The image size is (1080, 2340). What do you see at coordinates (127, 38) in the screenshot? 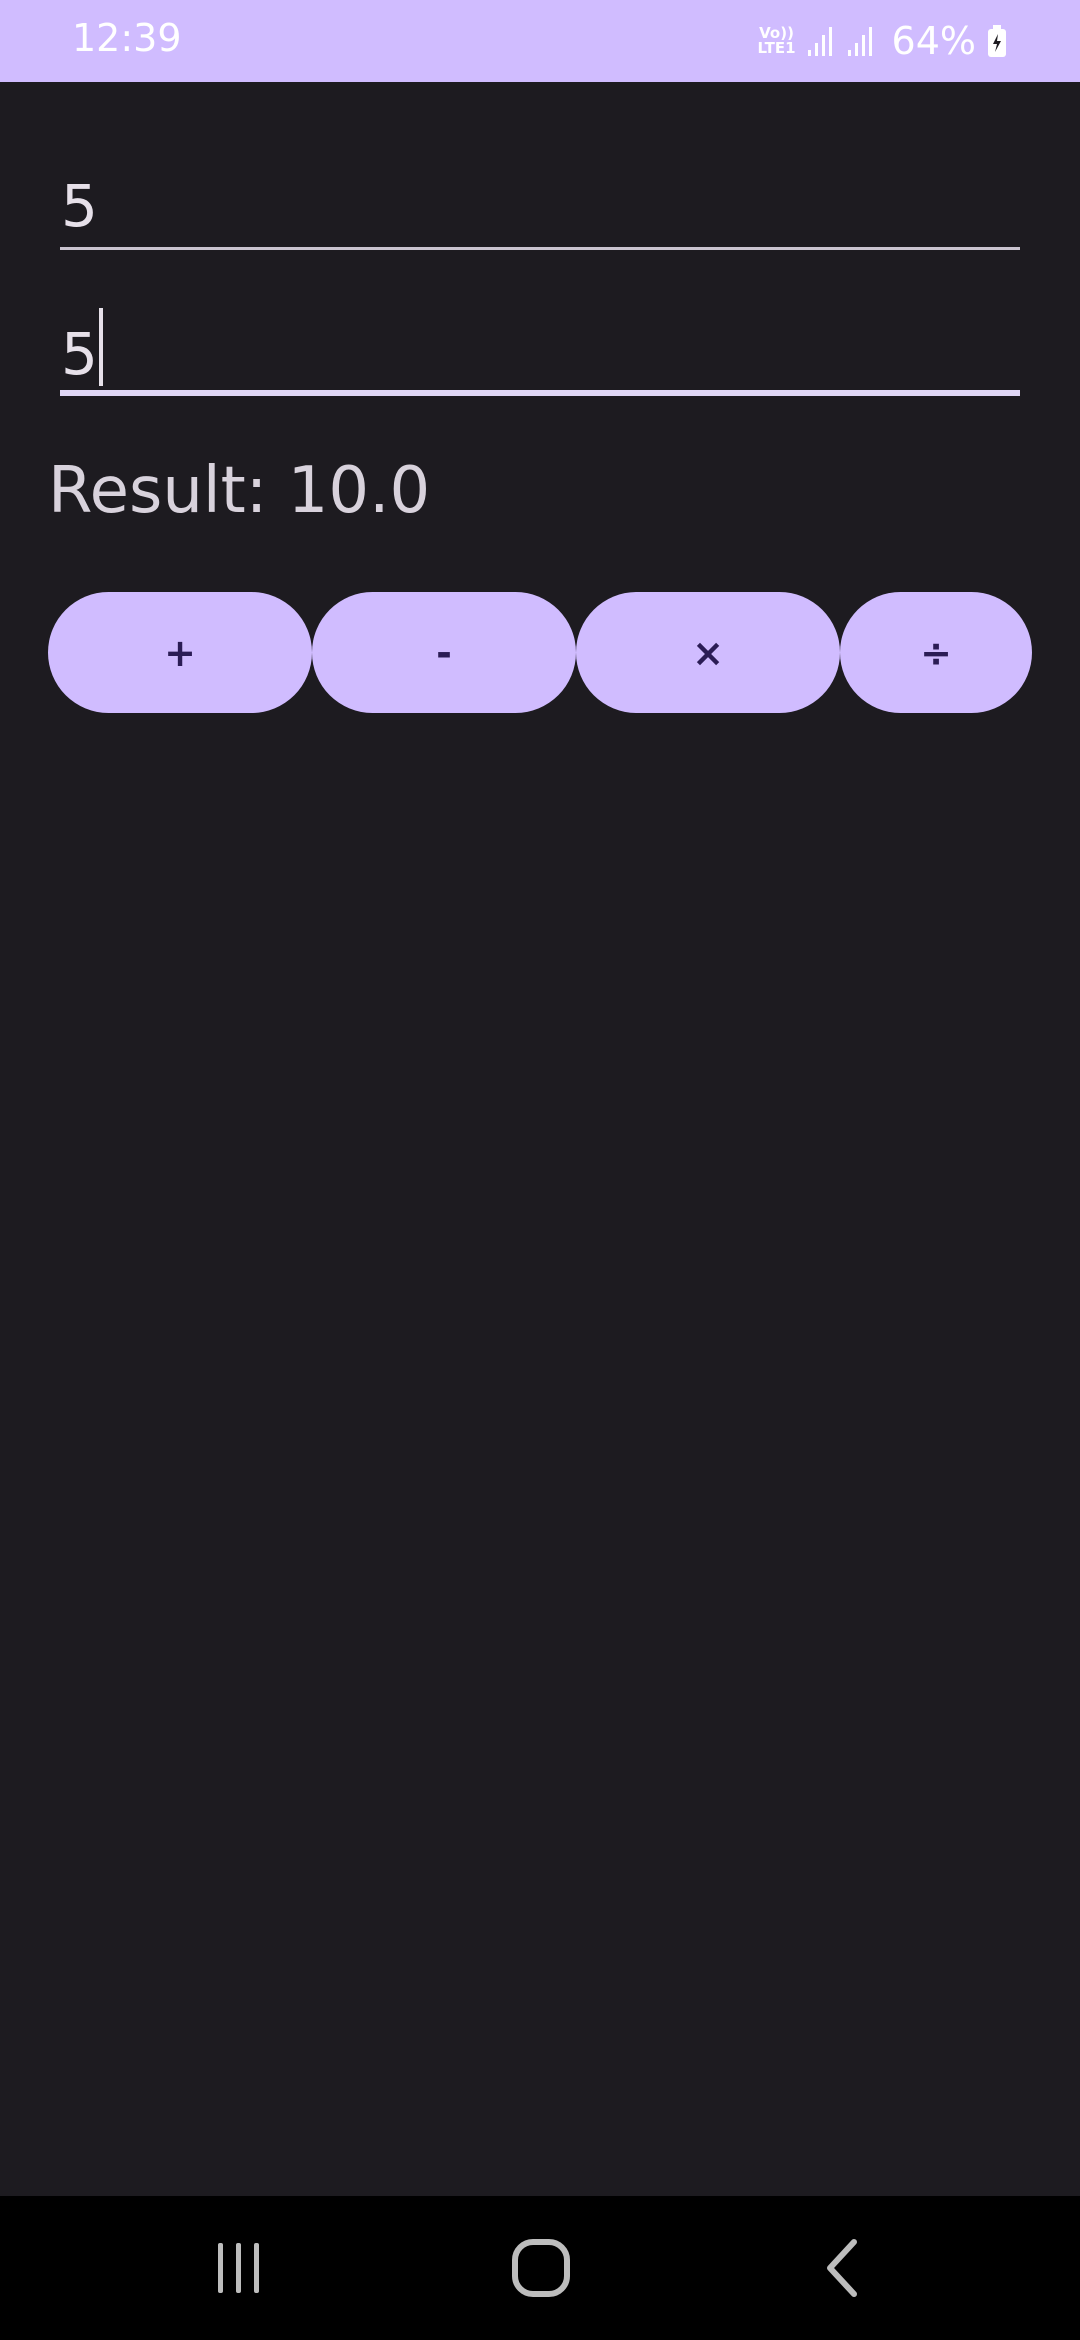
I see `status-time: 12:39` at bounding box center [127, 38].